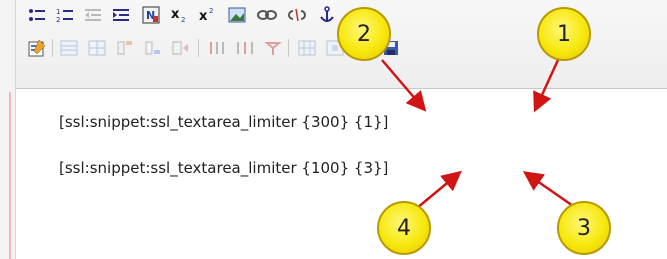 The width and height of the screenshot is (667, 259). I want to click on subscript-icon: x2, so click(179, 15).